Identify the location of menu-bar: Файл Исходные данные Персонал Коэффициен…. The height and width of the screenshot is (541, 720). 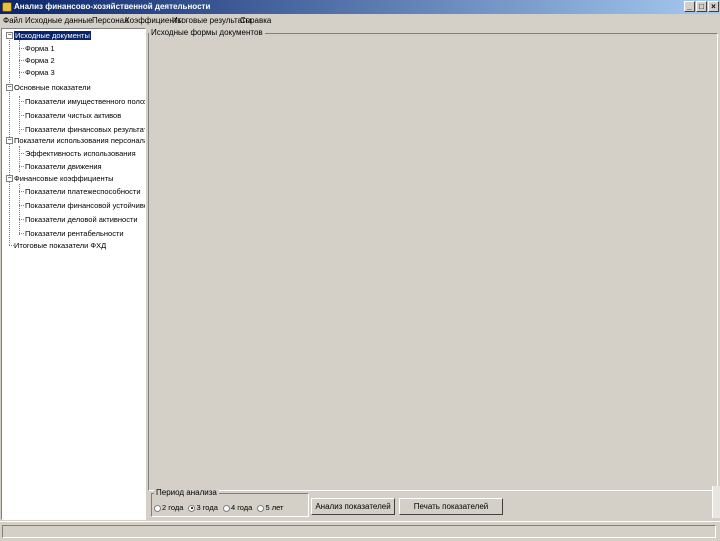
(360, 20).